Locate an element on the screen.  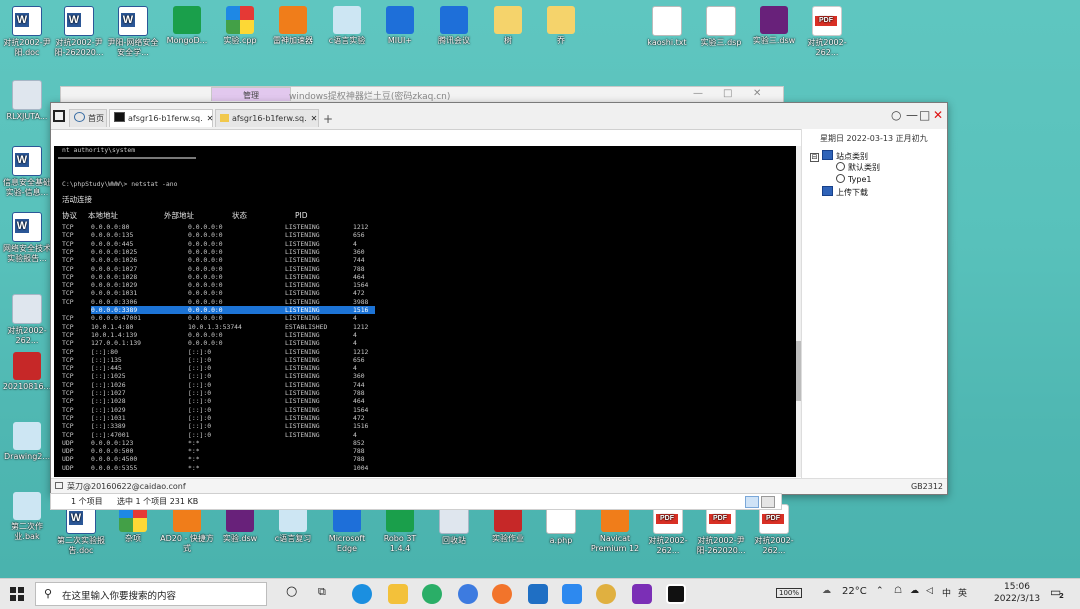
table-row: TCP 0.0.0.0:47001 0.0.0.0:0 LISTENING 4 is located at coordinates (222, 318).